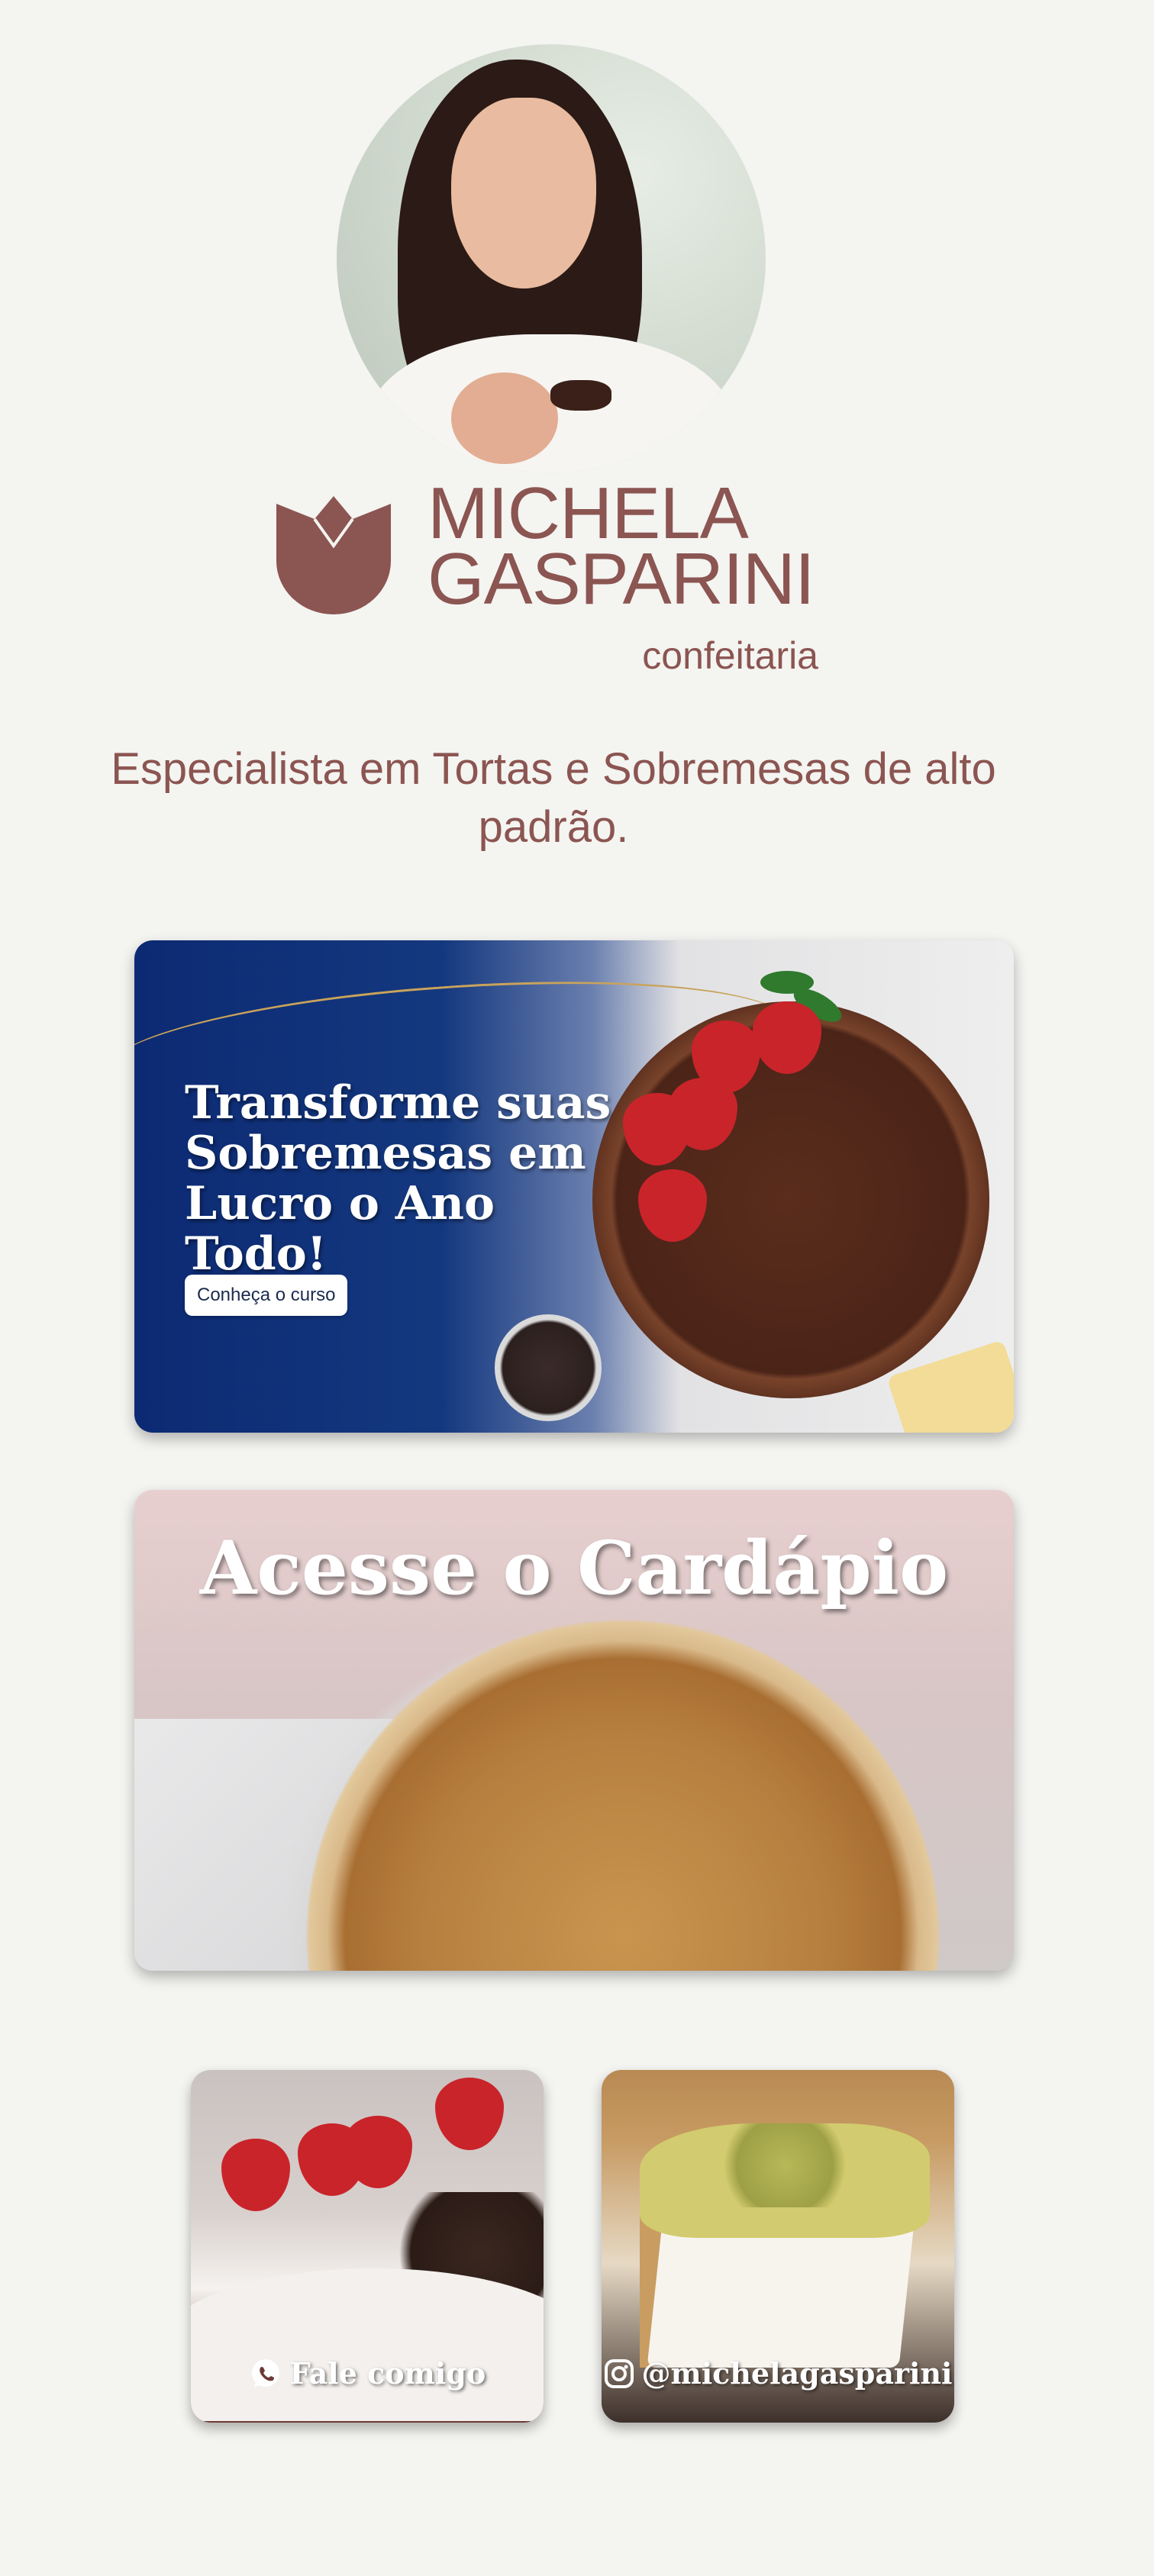 The image size is (1168, 2576). What do you see at coordinates (1161, 1288) in the screenshot?
I see `page-edge` at bounding box center [1161, 1288].